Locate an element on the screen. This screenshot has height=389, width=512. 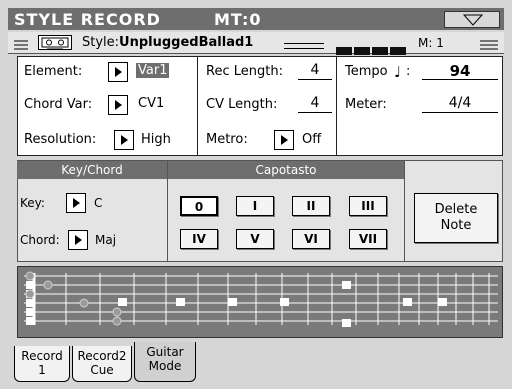
tab-guitar-mode: Guitar Mode is located at coordinates (165, 362).